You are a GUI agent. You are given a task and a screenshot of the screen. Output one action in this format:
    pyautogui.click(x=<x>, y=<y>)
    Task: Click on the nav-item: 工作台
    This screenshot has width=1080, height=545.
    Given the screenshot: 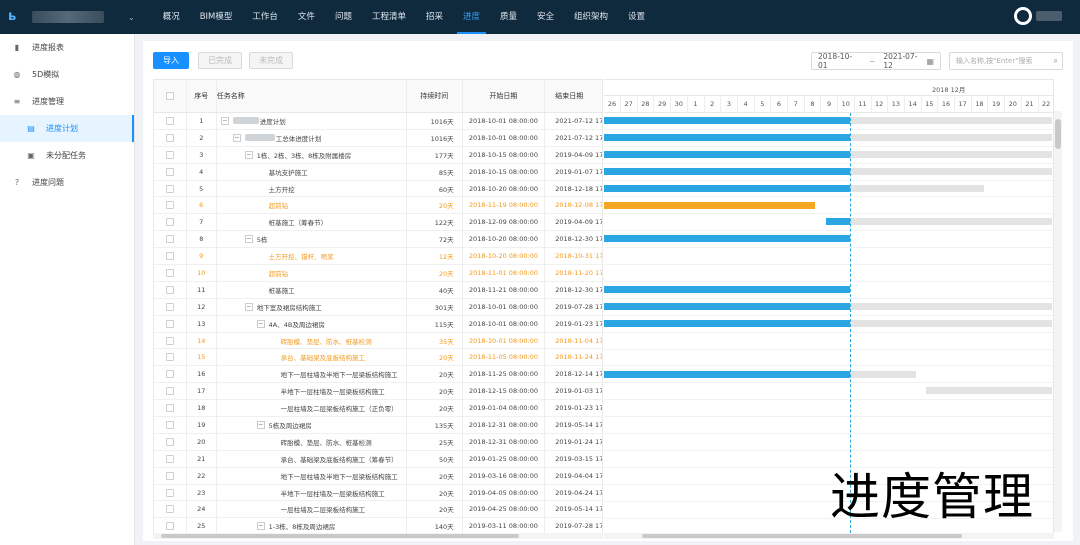 What is the action you would take?
    pyautogui.click(x=265, y=17)
    